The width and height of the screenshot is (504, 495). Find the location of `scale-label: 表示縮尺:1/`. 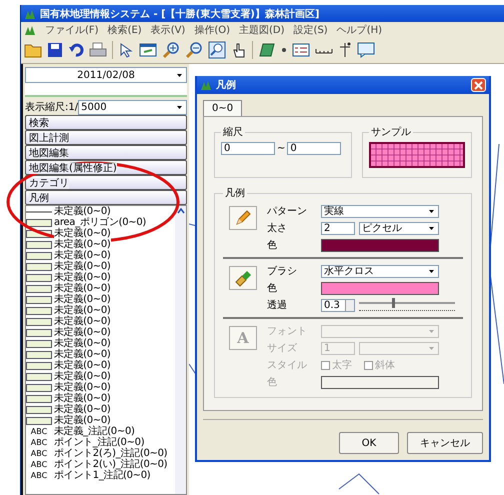

scale-label: 表示縮尺:1/ is located at coordinates (51, 107).